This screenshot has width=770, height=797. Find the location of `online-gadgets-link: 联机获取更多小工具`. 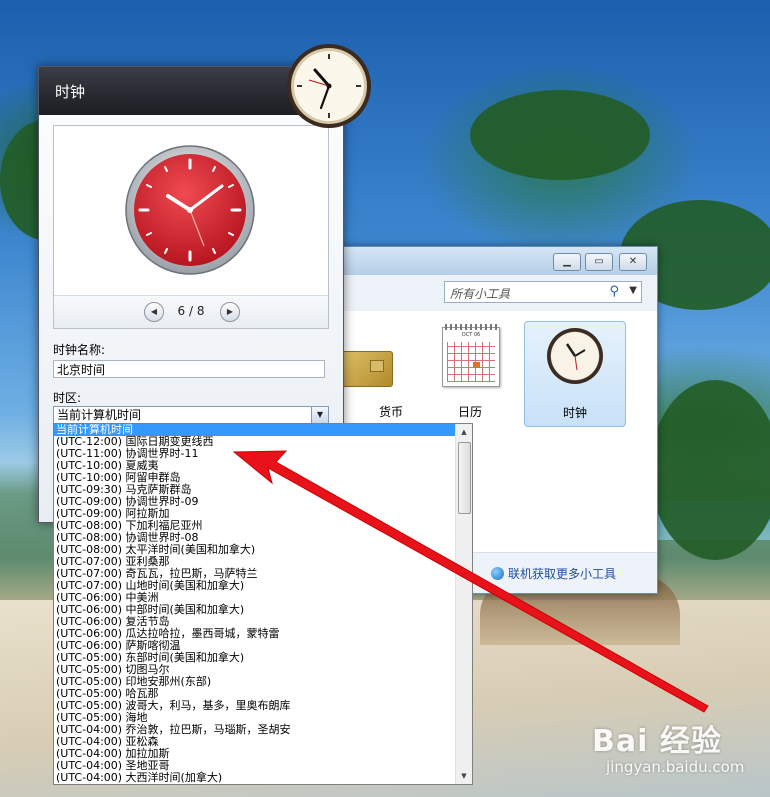

online-gadgets-link: 联机获取更多小工具 is located at coordinates (553, 573).